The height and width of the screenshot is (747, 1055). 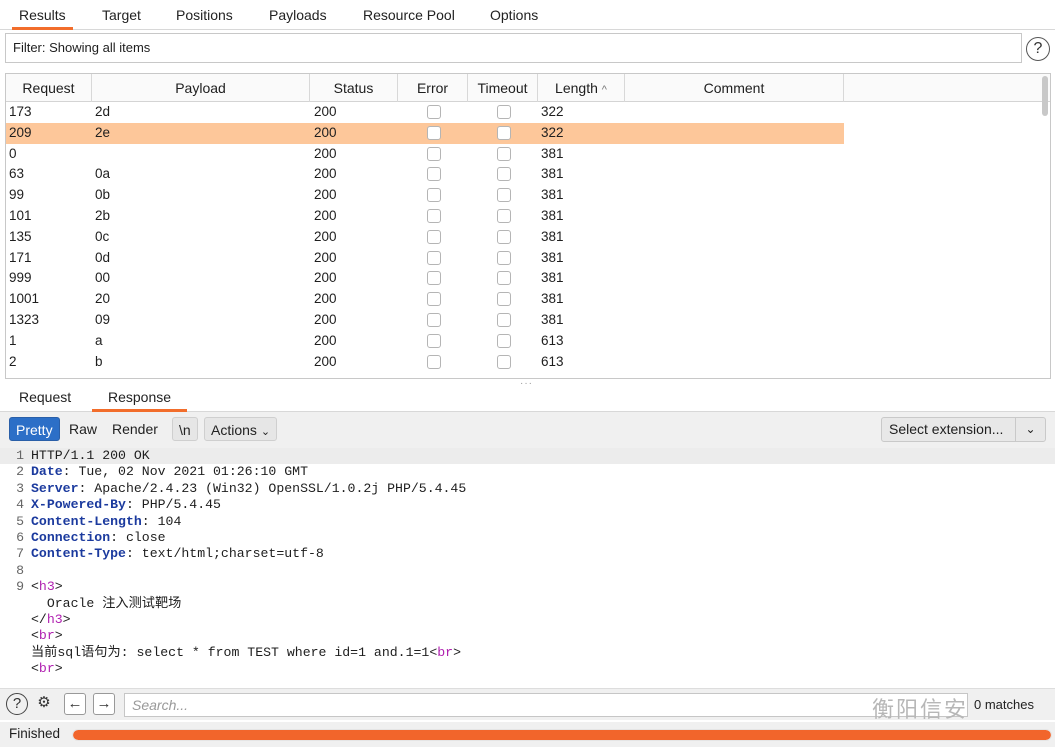 I want to click on code-line: 5 Content-Length: 104, so click(x=527, y=522).